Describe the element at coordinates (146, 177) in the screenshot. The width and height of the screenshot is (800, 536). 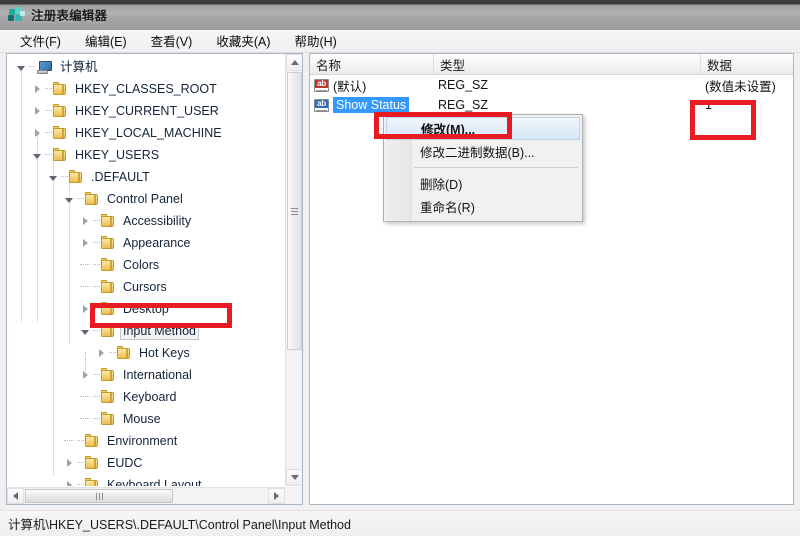
I see `tree-node-default: .DEFAULT` at that location.